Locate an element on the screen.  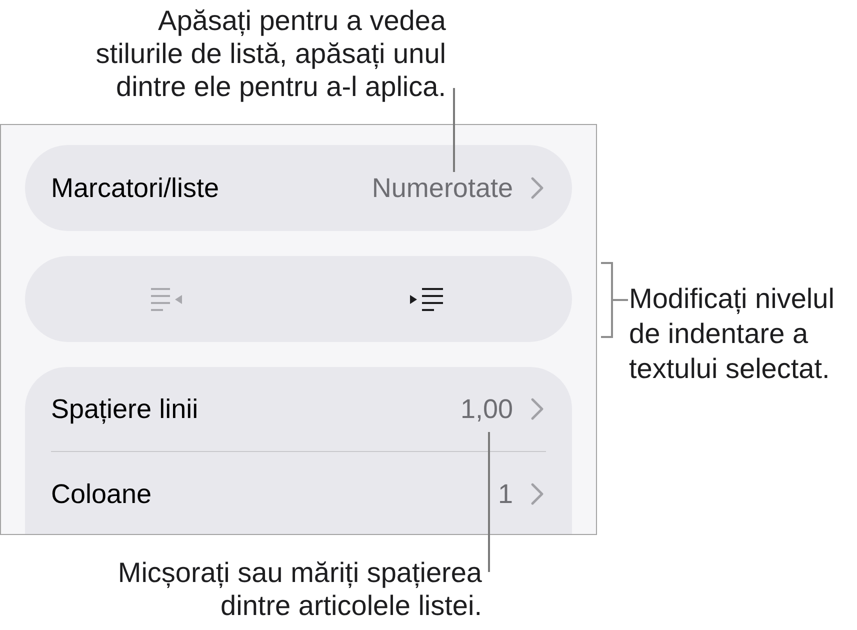
callout-text: Apăsați pentru a vedea stilurile de listă, apăsați unul dintre ele pentru a-l aplica. is located at coordinates (271, 53).